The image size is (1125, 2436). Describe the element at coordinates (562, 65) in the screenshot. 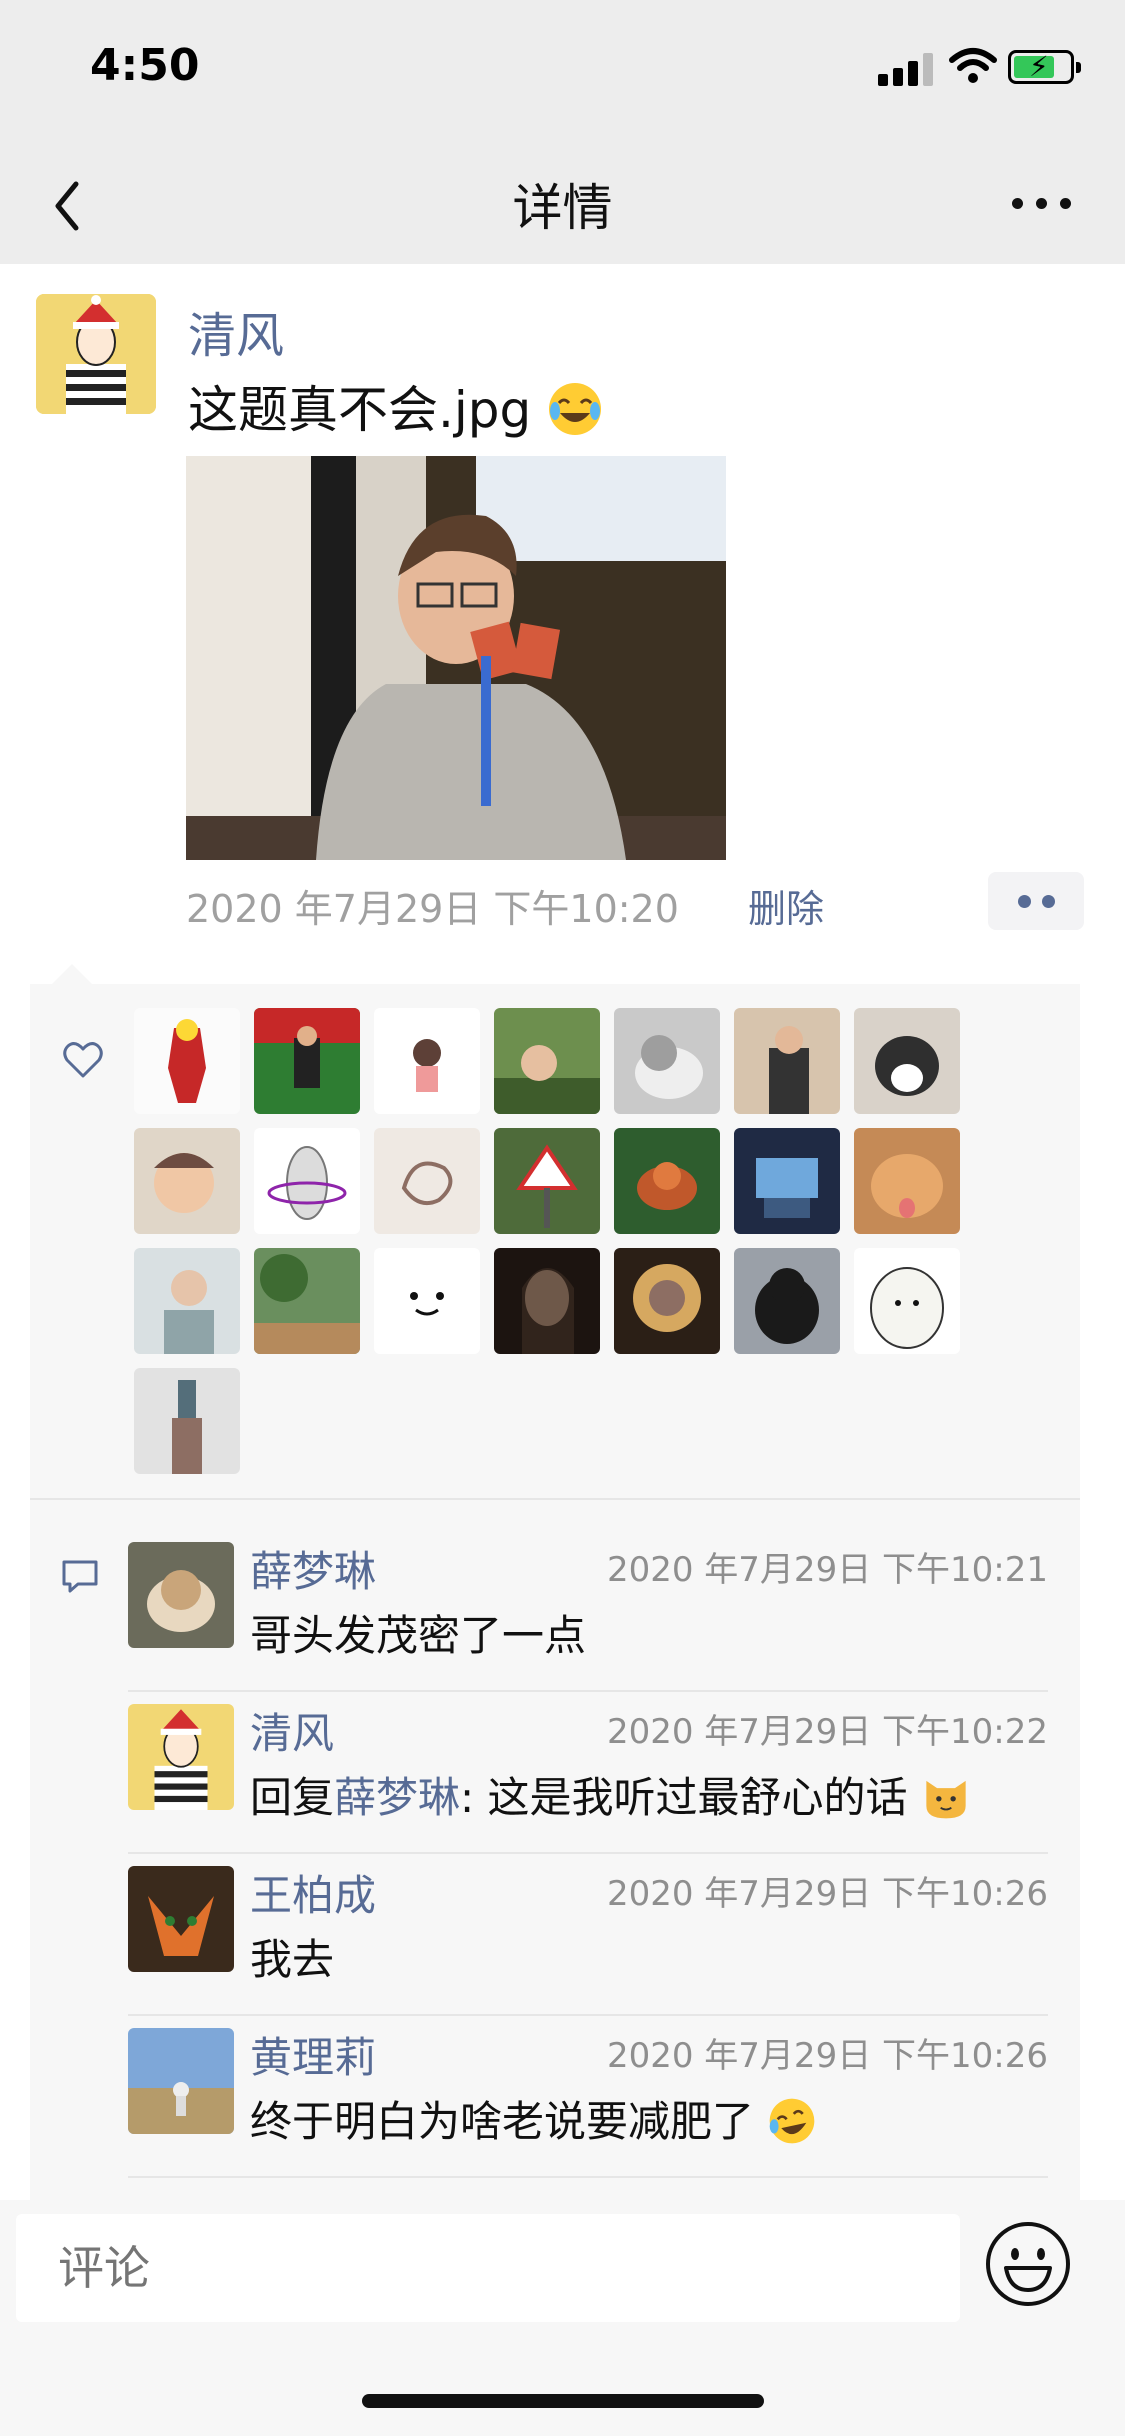

I see `status-bar: 4:50 ⚡` at that location.